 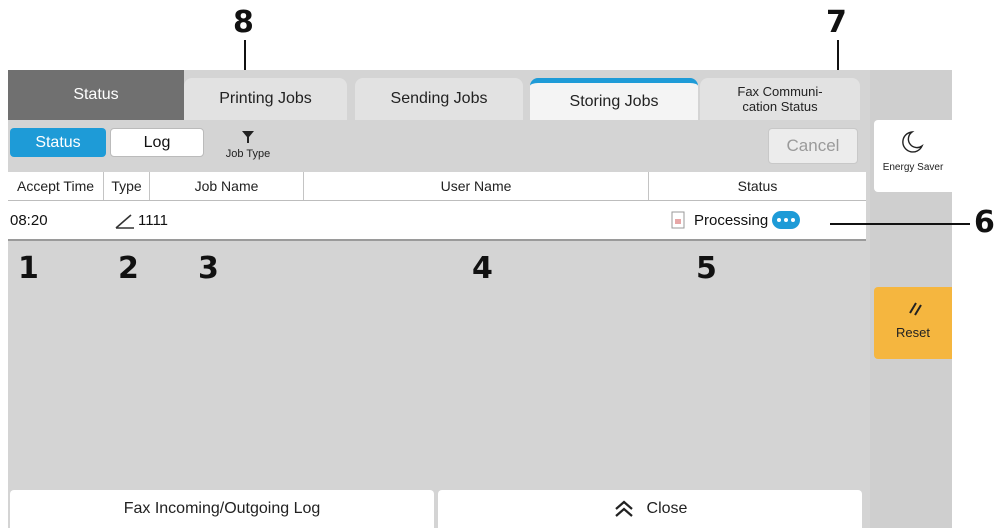 I want to click on scan-to-box-icon, so click(x=125, y=220).